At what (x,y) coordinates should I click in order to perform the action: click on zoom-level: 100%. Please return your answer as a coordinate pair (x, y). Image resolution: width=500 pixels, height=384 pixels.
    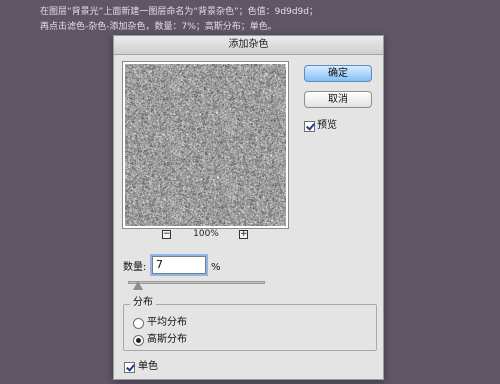
    Looking at the image, I should click on (206, 234).